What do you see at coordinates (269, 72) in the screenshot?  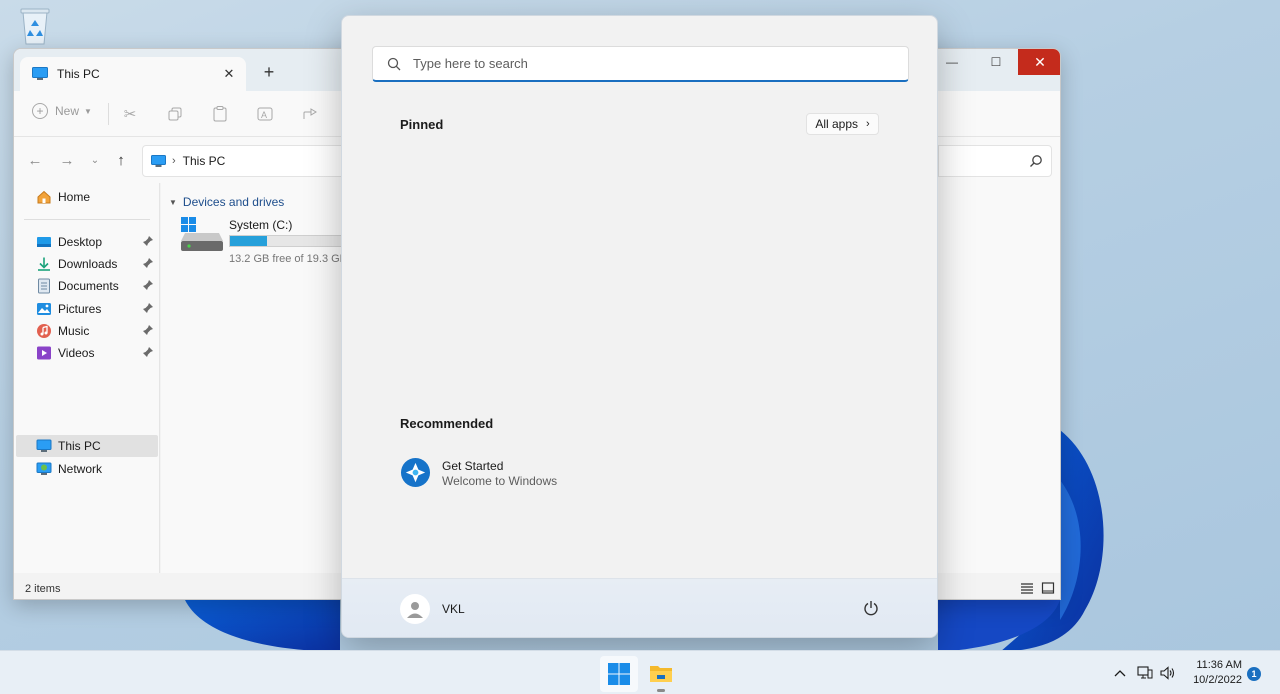 I see `new-tab-button: +` at bounding box center [269, 72].